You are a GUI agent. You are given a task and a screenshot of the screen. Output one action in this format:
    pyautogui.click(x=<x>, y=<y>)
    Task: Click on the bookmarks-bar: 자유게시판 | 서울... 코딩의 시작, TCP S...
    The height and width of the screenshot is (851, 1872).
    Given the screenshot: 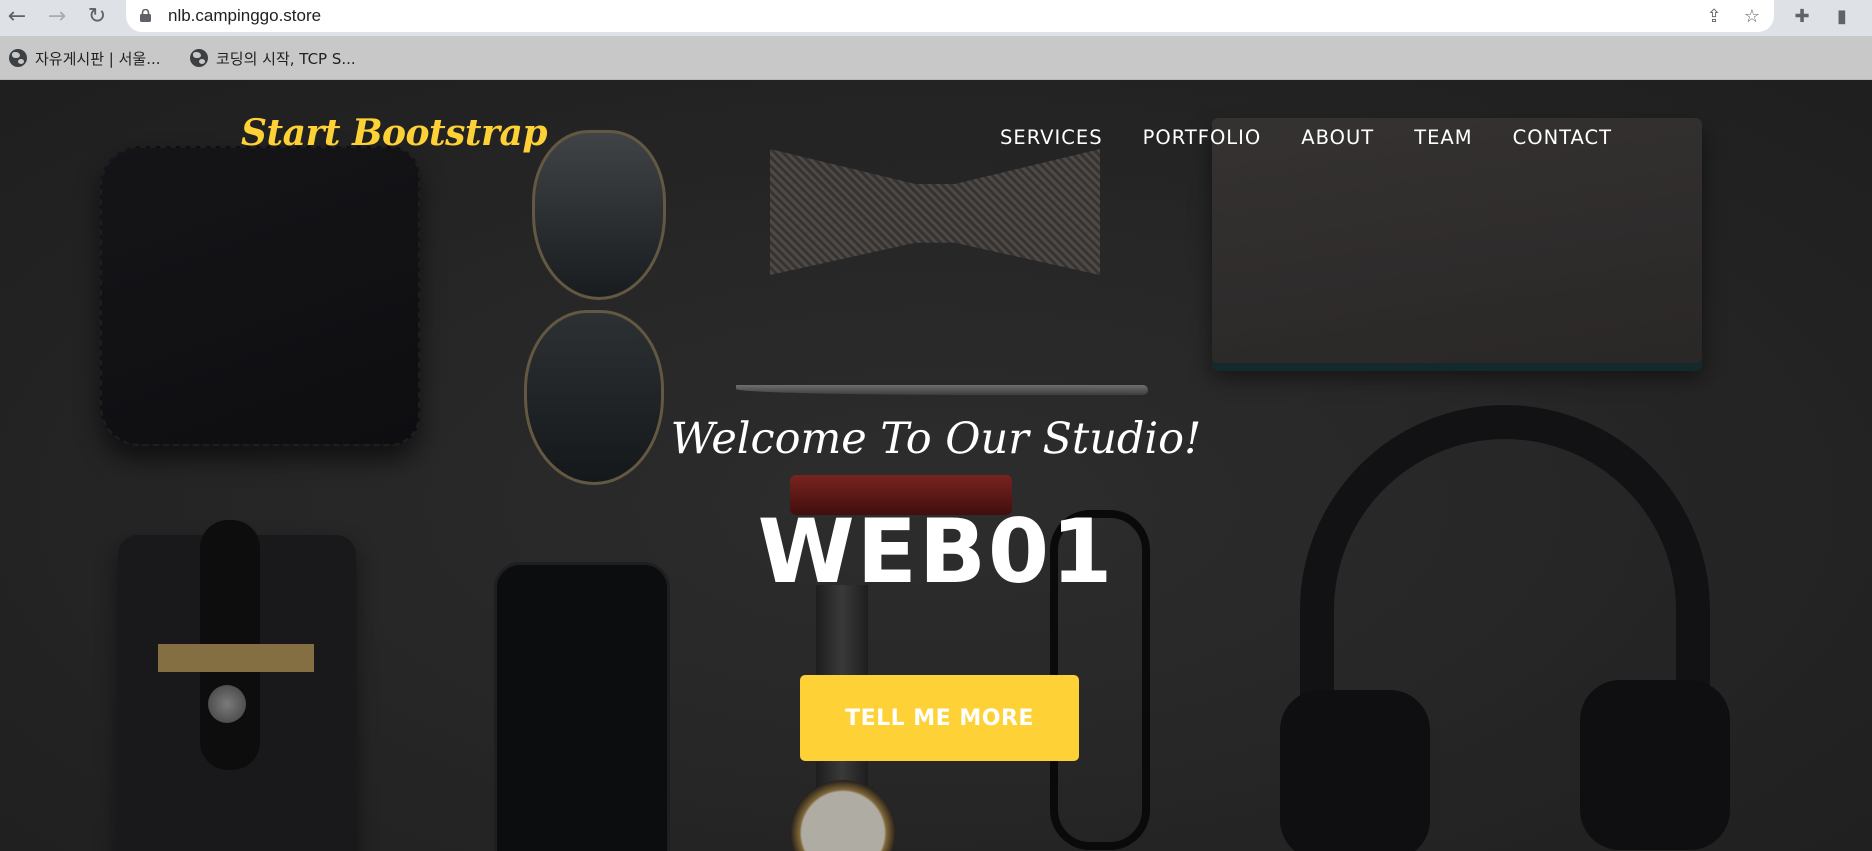 What is the action you would take?
    pyautogui.click(x=936, y=58)
    